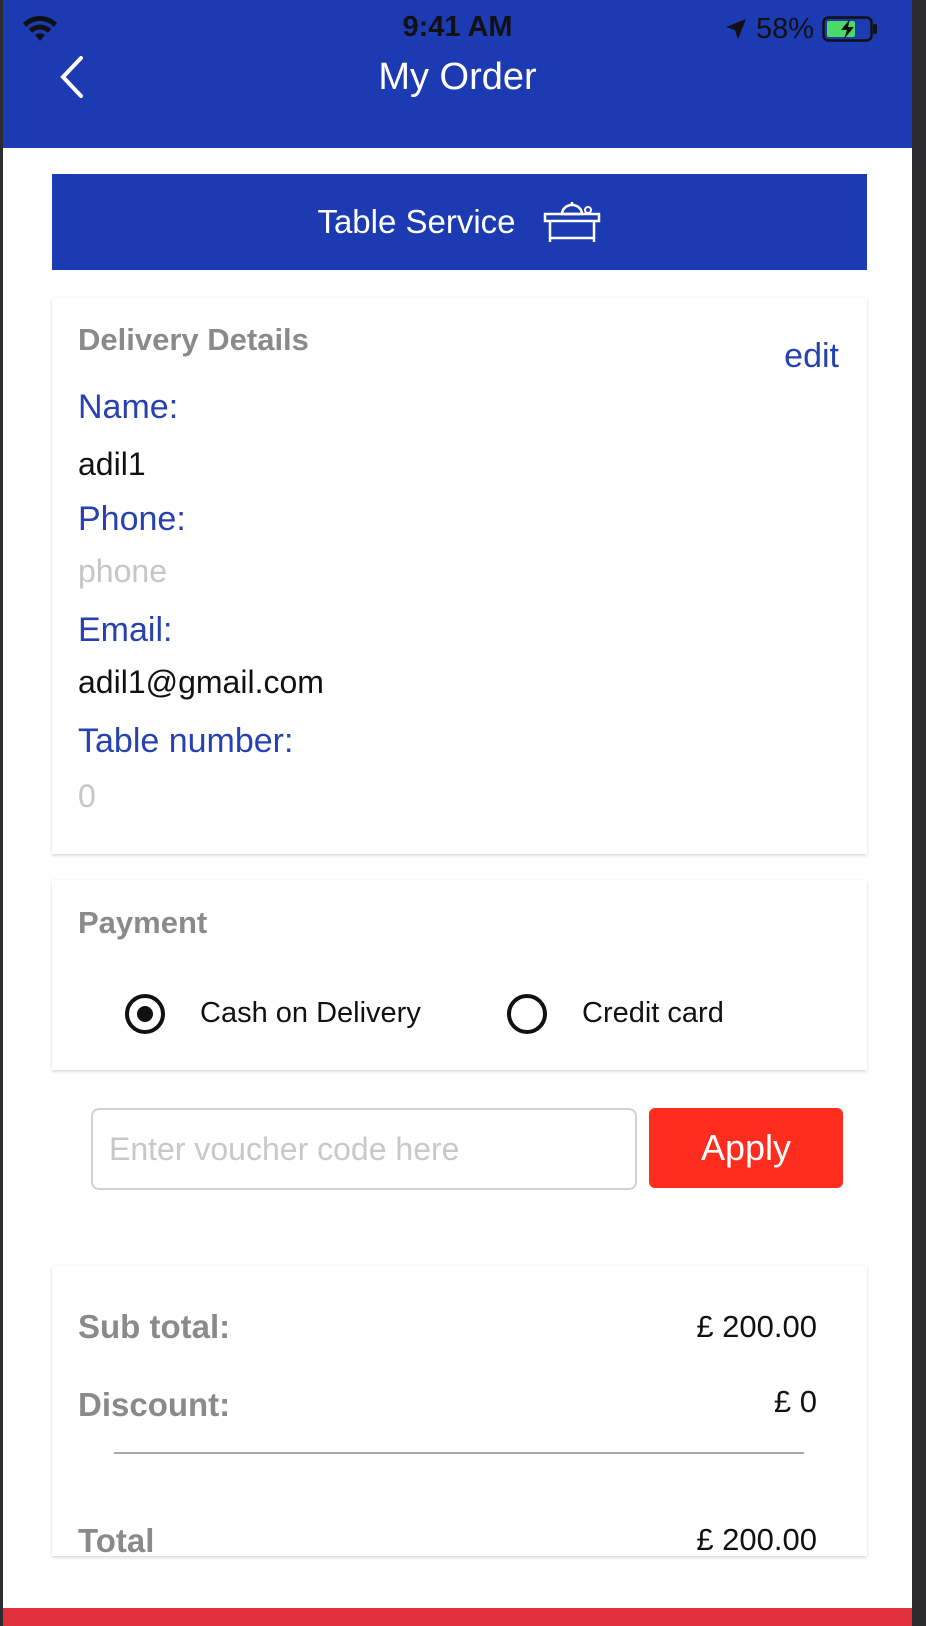 The image size is (926, 1626). What do you see at coordinates (527, 1014) in the screenshot?
I see `credit-card-radio` at bounding box center [527, 1014].